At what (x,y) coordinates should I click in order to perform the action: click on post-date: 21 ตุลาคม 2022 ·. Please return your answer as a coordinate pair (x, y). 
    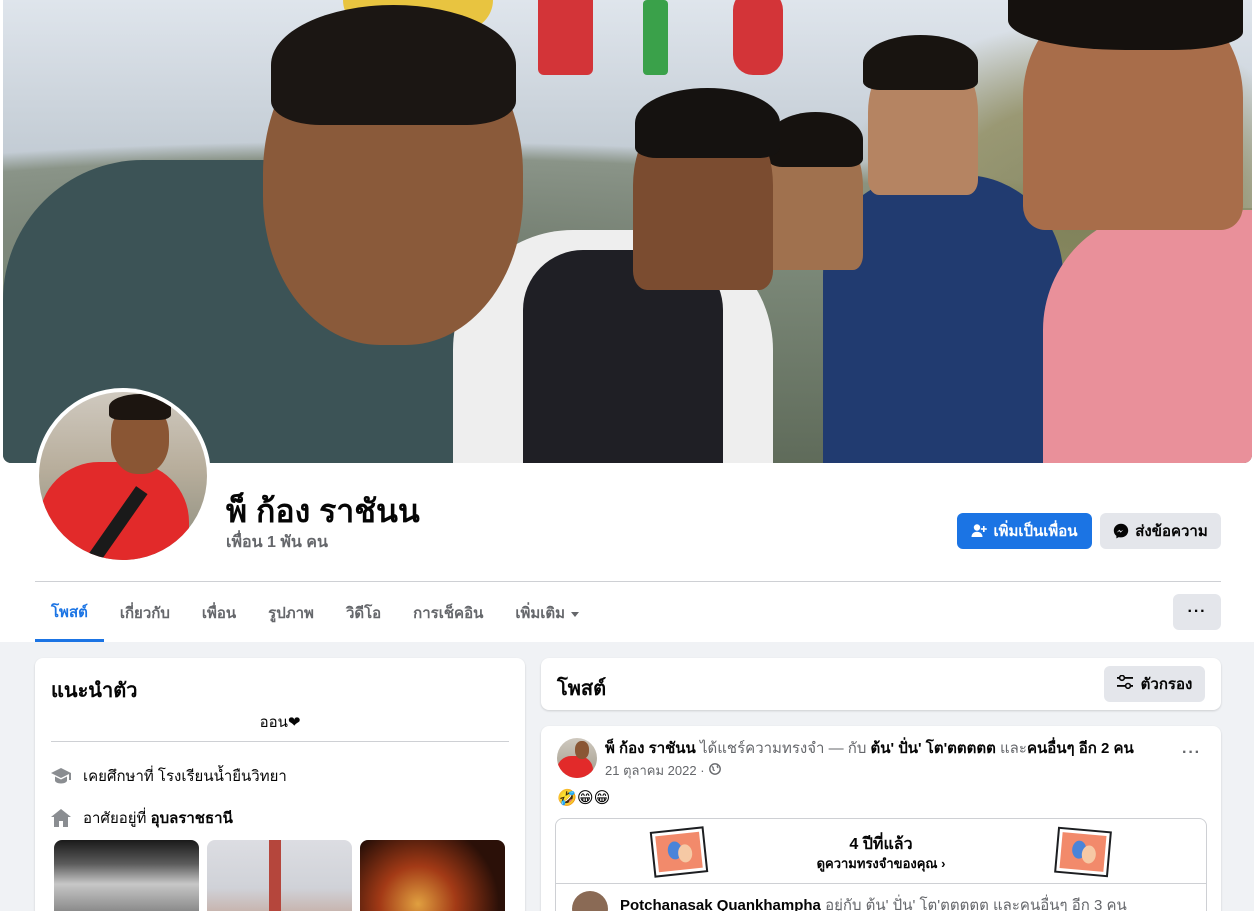
    Looking at the image, I should click on (655, 770).